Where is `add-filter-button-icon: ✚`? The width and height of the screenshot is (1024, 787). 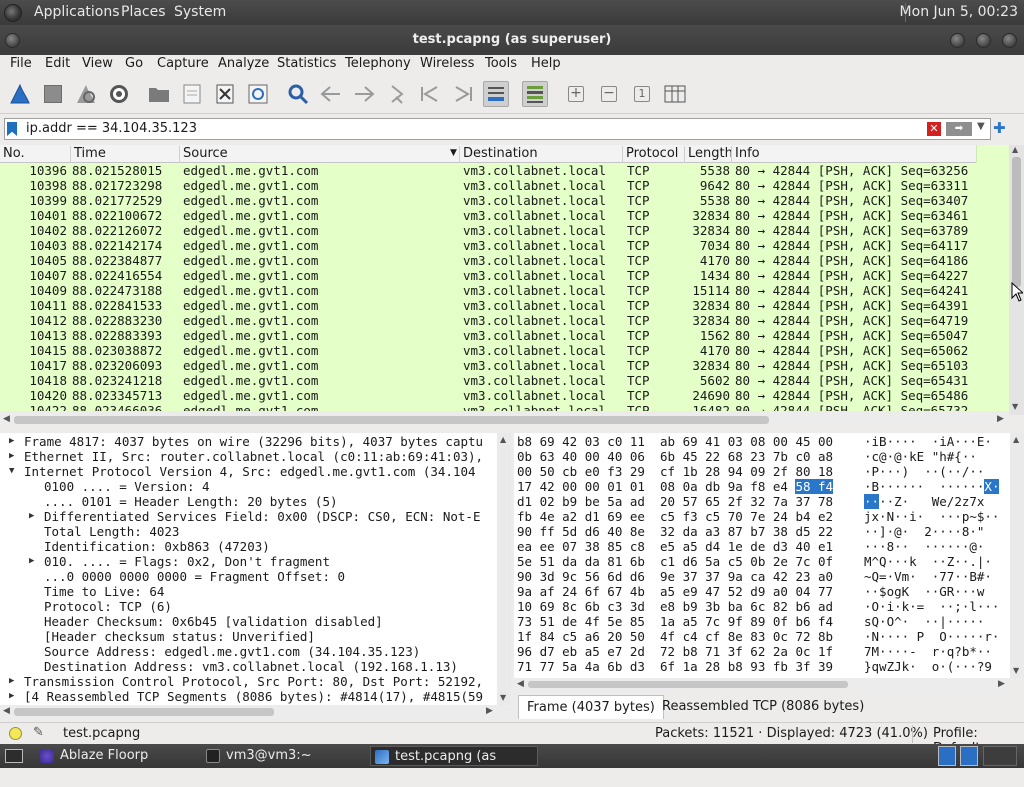
add-filter-button-icon: ✚ is located at coordinates (999, 128).